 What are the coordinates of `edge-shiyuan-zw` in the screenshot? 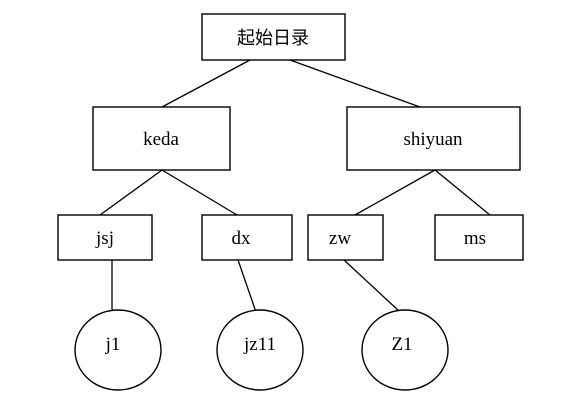 It's located at (395, 192).